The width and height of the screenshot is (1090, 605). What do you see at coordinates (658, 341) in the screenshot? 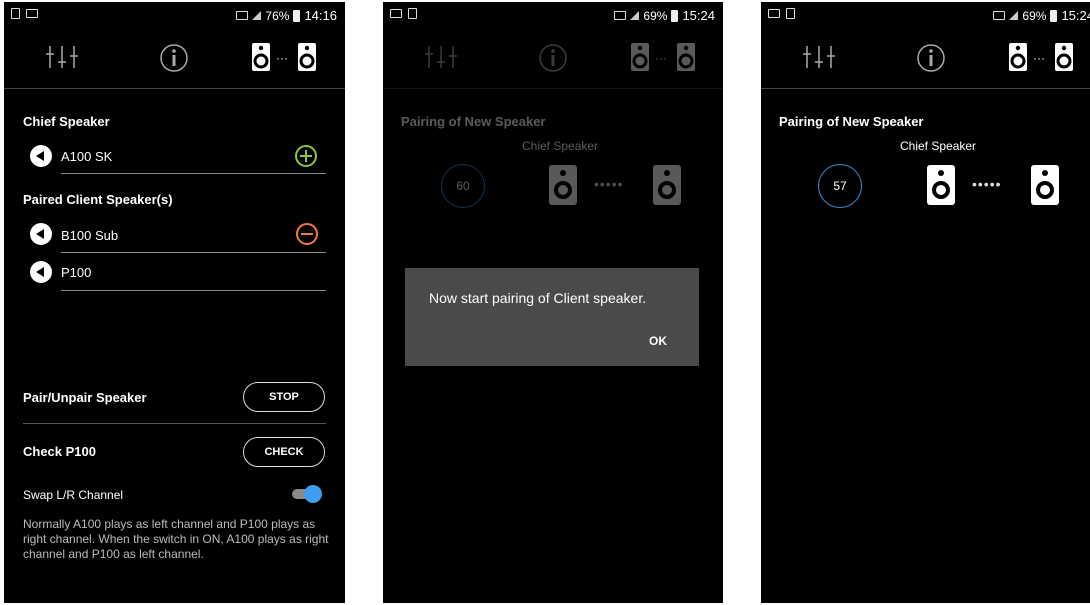
I see `ok-button: OK` at bounding box center [658, 341].